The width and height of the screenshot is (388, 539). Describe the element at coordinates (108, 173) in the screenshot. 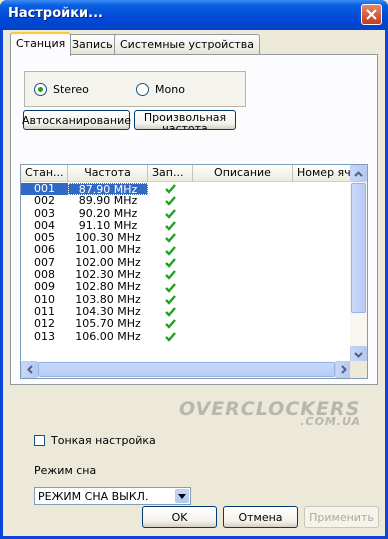

I see `col-frequency: Частота` at that location.